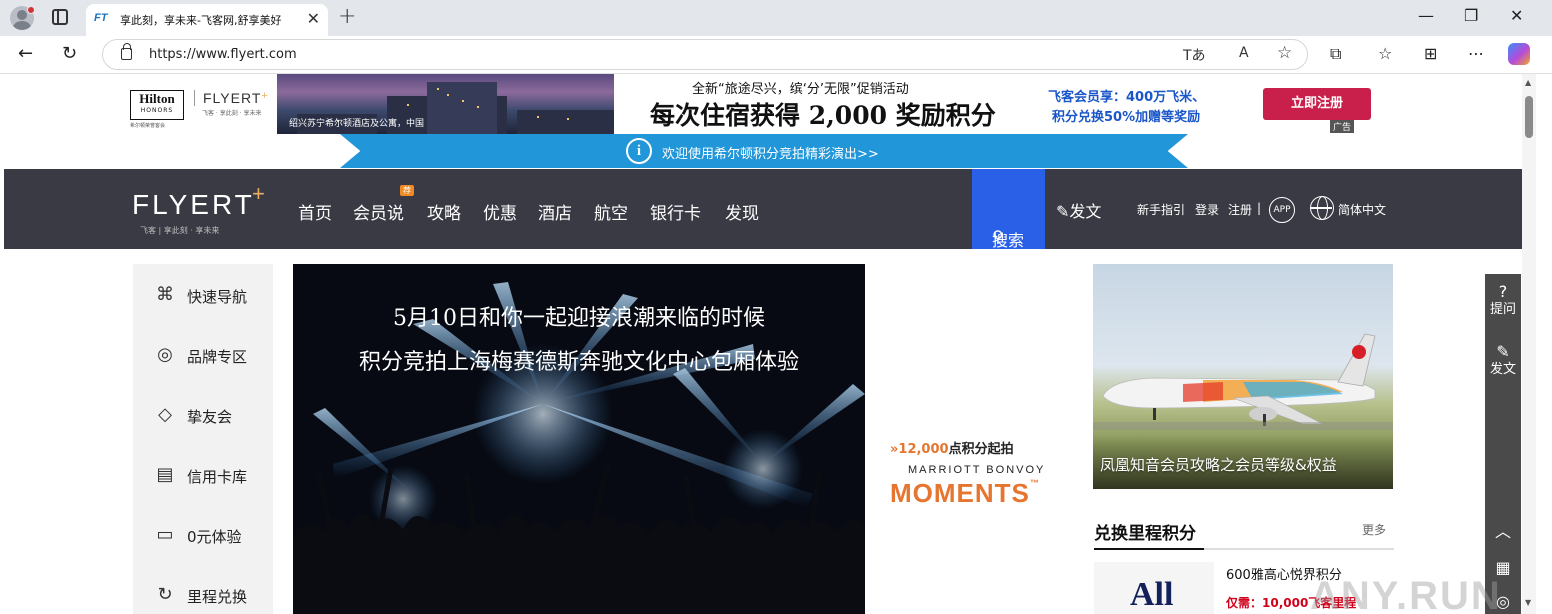  What do you see at coordinates (315, 211) in the screenshot?
I see `nav-item-home: 首页` at bounding box center [315, 211].